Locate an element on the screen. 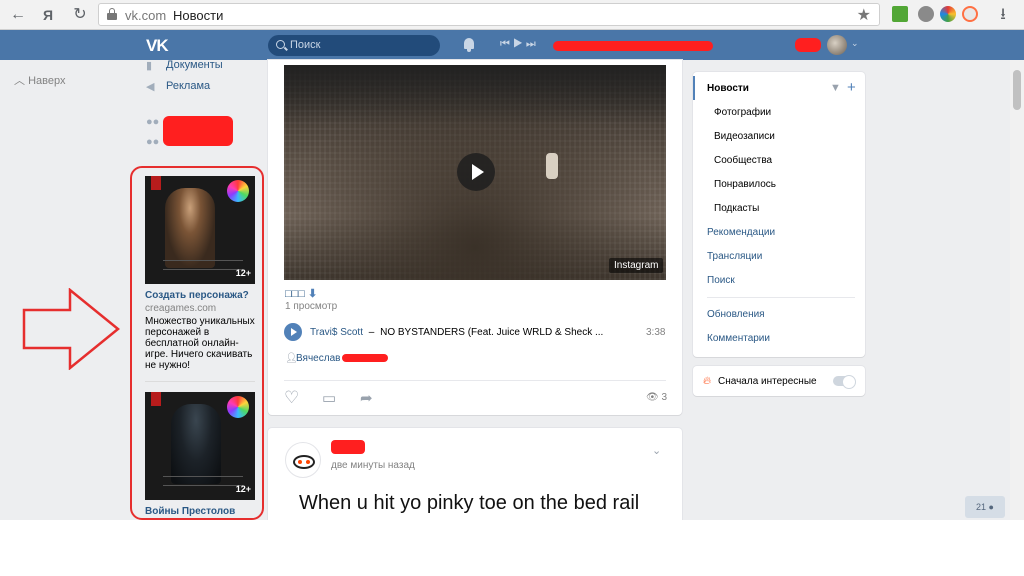  page-scrollbar is located at coordinates (1017, 290).